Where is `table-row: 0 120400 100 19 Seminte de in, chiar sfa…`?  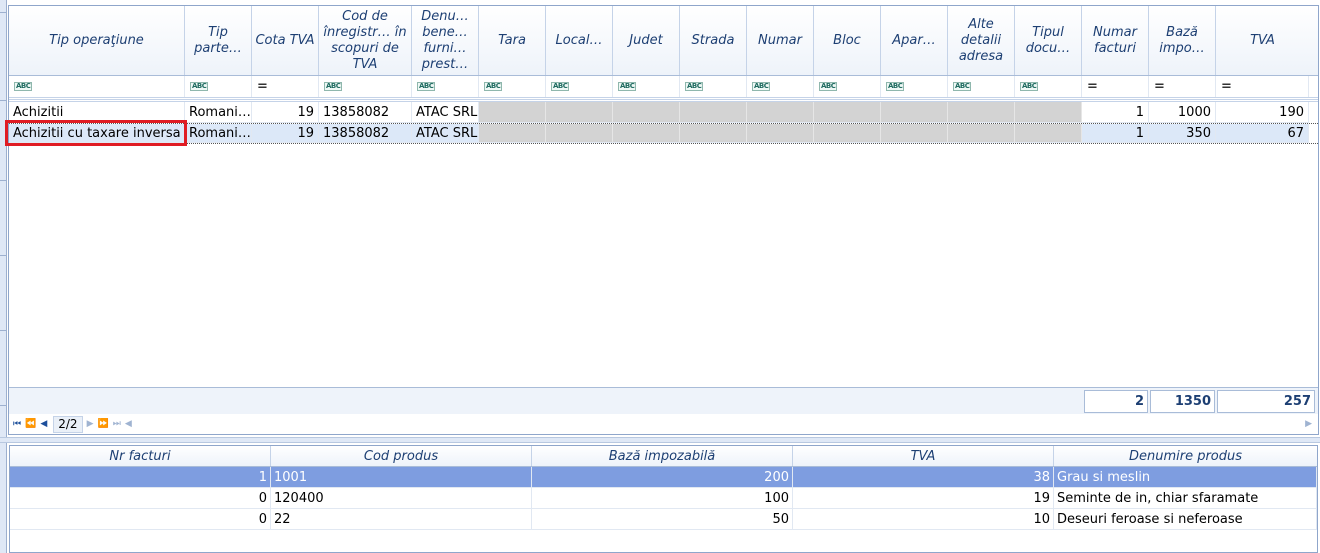
table-row: 0 120400 100 19 Seminte de in, chiar sfa… is located at coordinates (663, 498).